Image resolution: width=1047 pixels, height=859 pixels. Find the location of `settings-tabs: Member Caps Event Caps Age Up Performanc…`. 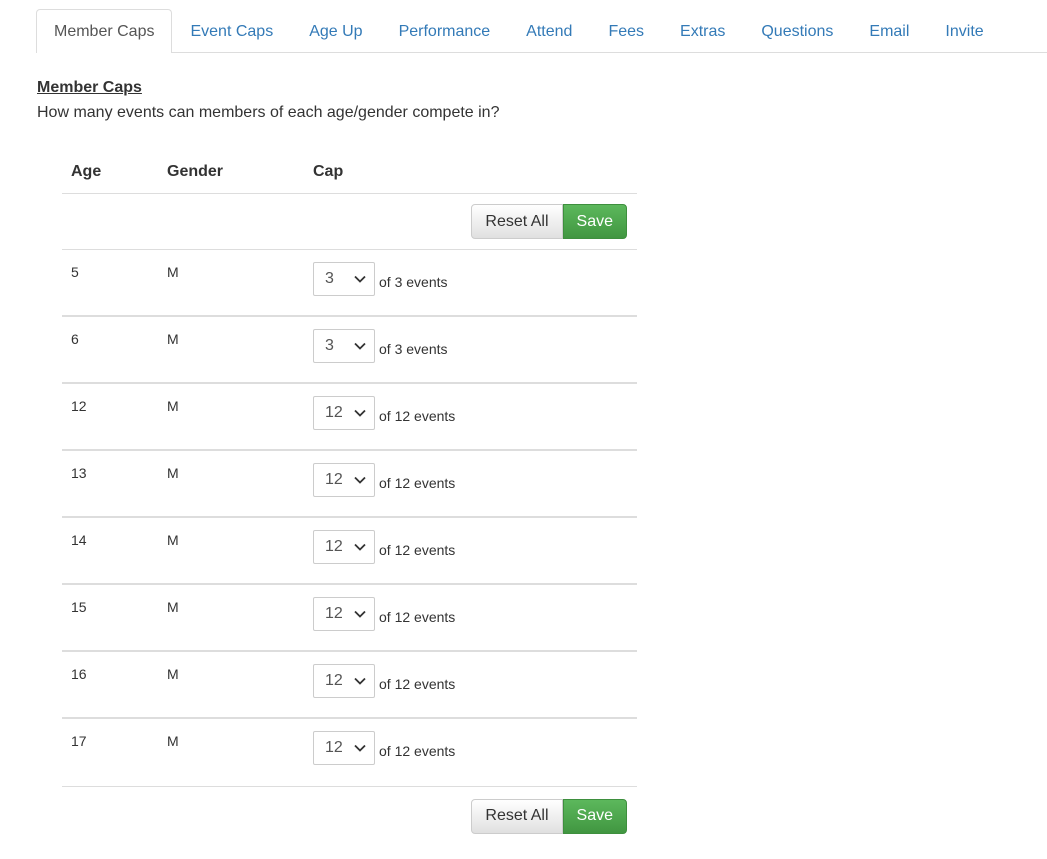

settings-tabs: Member Caps Event Caps Age Up Performanc… is located at coordinates (541, 31).